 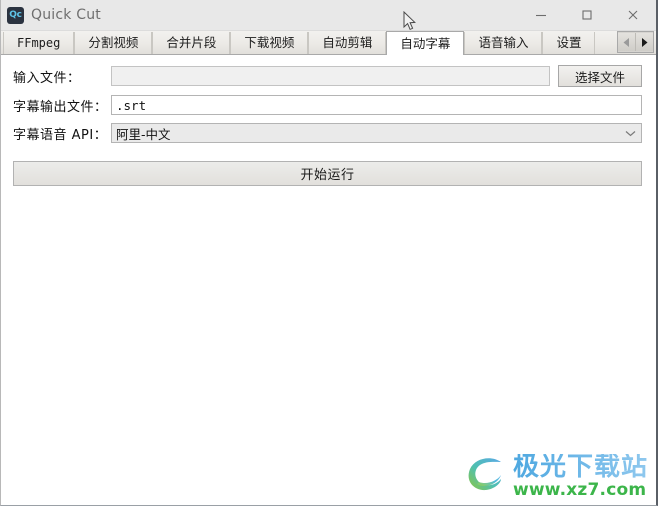 What do you see at coordinates (60, 107) in the screenshot?
I see `subtitle-output-label: 字幕输出文件：` at bounding box center [60, 107].